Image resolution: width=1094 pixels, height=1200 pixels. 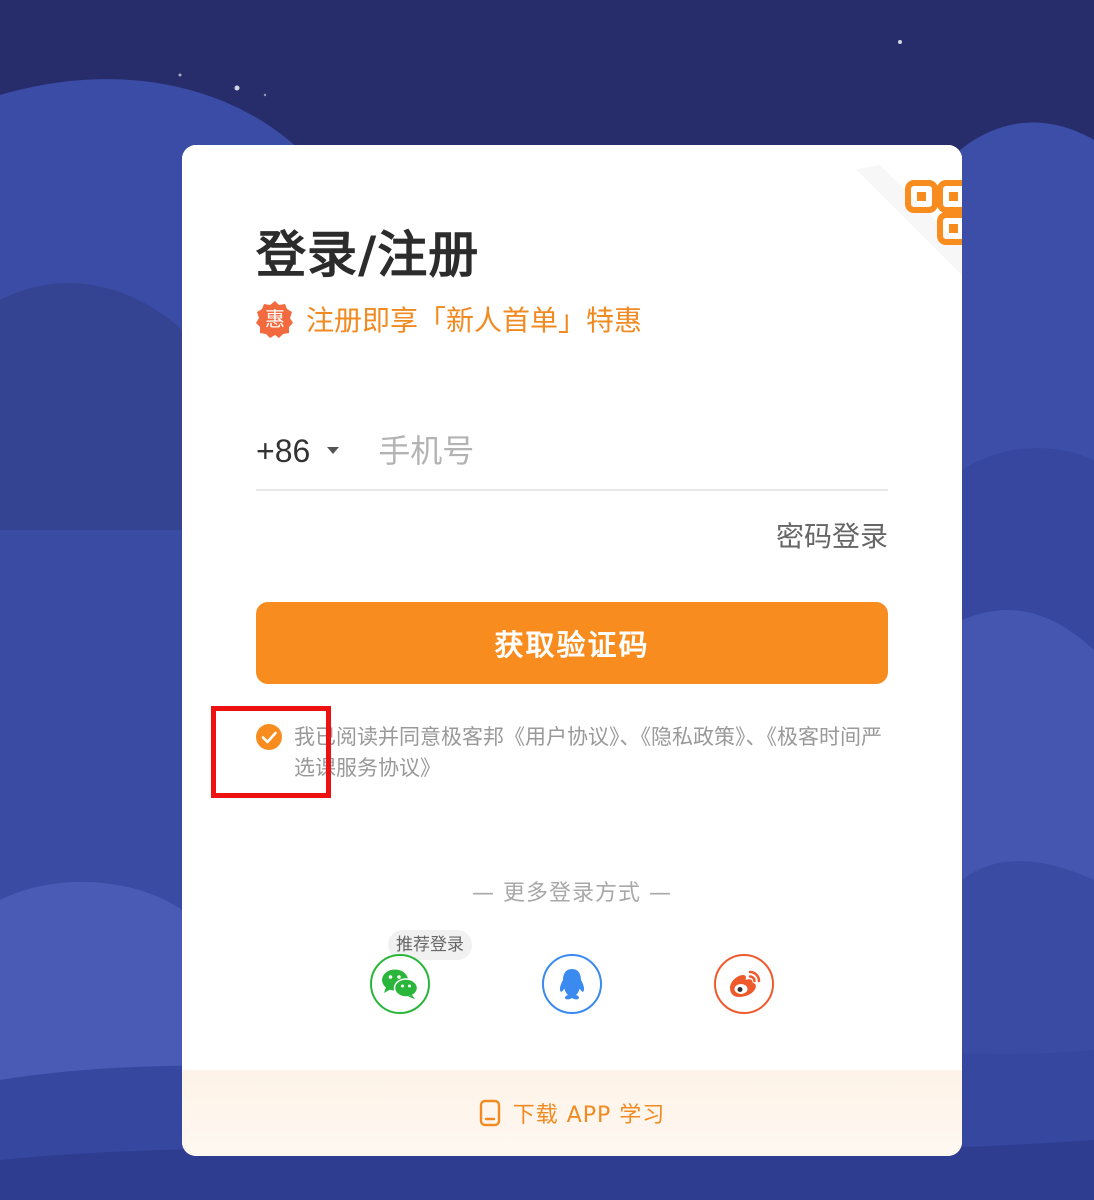 I want to click on weibo-icon, so click(x=745, y=983).